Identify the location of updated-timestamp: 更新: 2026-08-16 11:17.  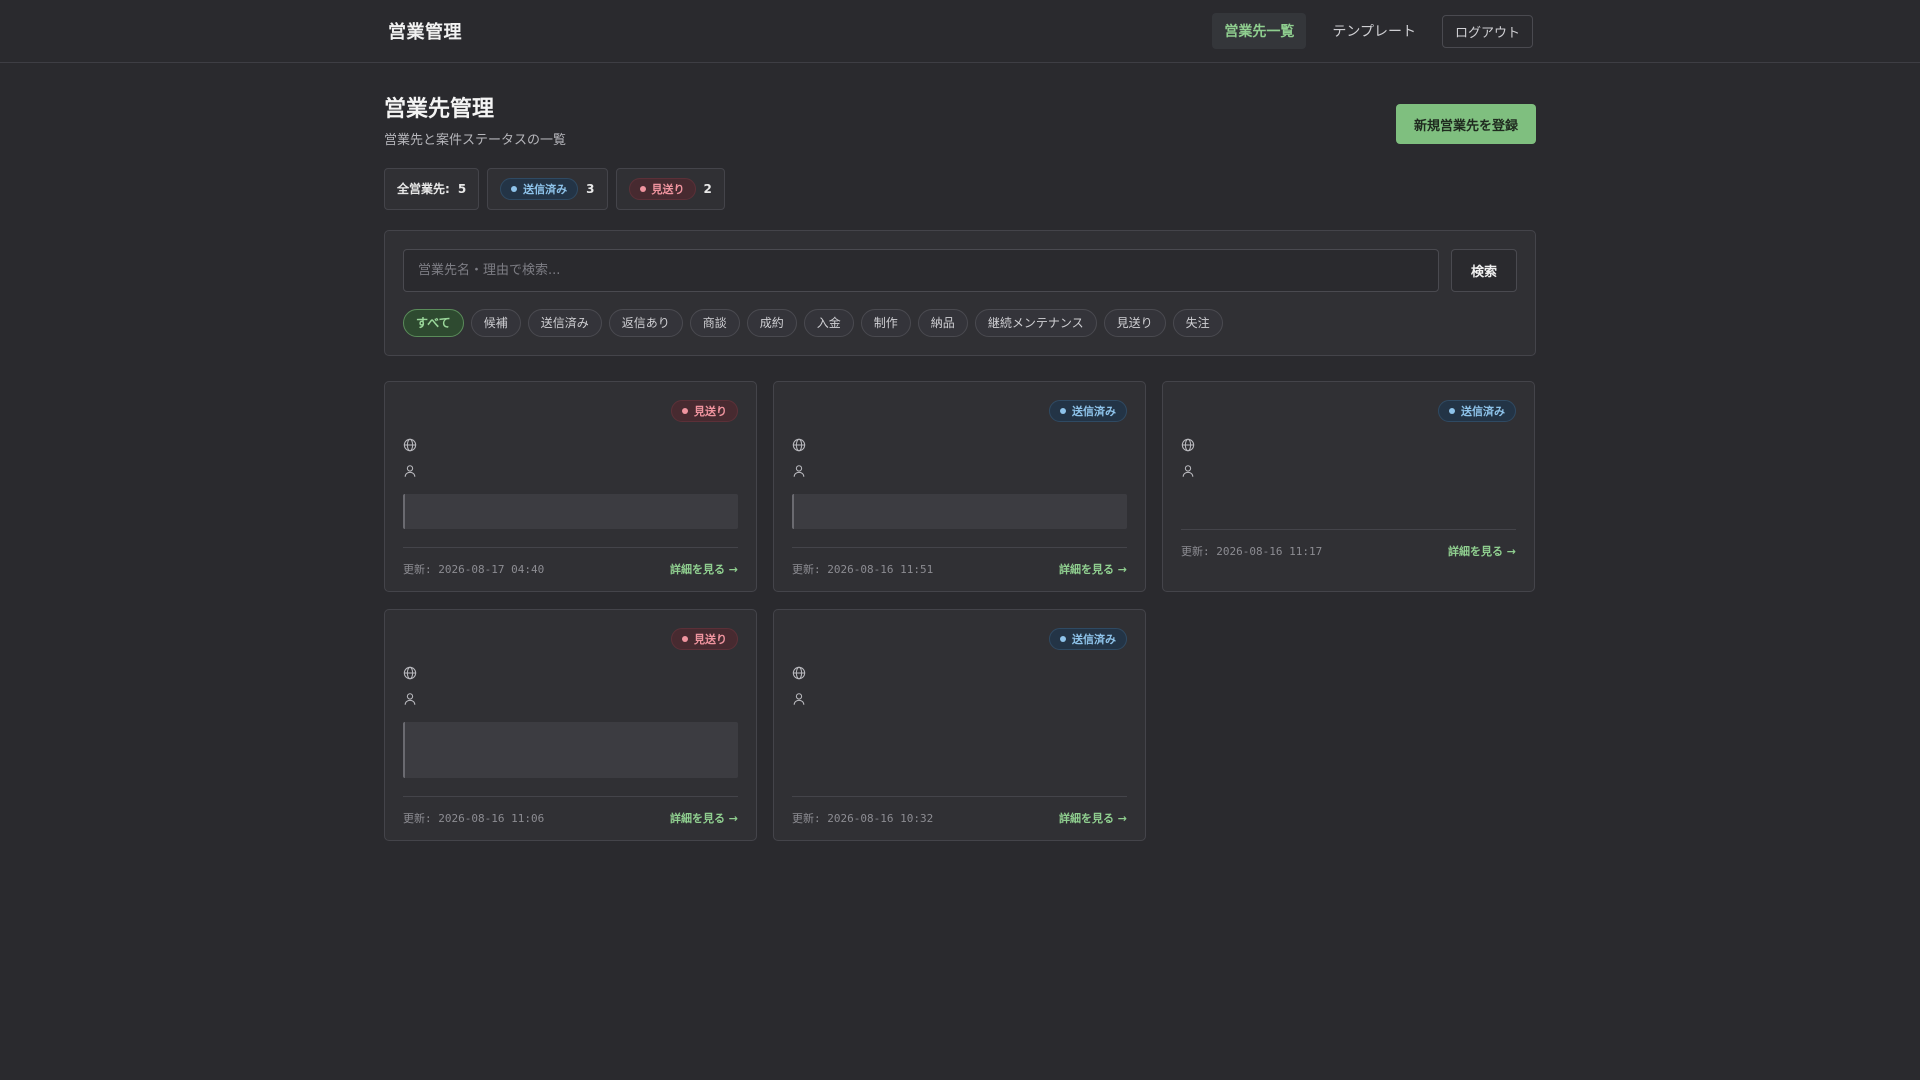
(1252, 552).